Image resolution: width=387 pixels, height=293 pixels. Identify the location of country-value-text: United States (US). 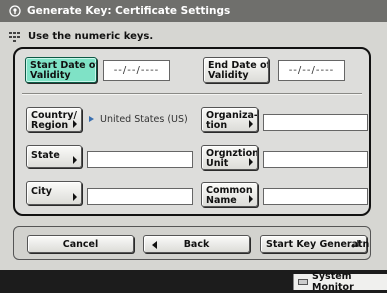
(144, 119).